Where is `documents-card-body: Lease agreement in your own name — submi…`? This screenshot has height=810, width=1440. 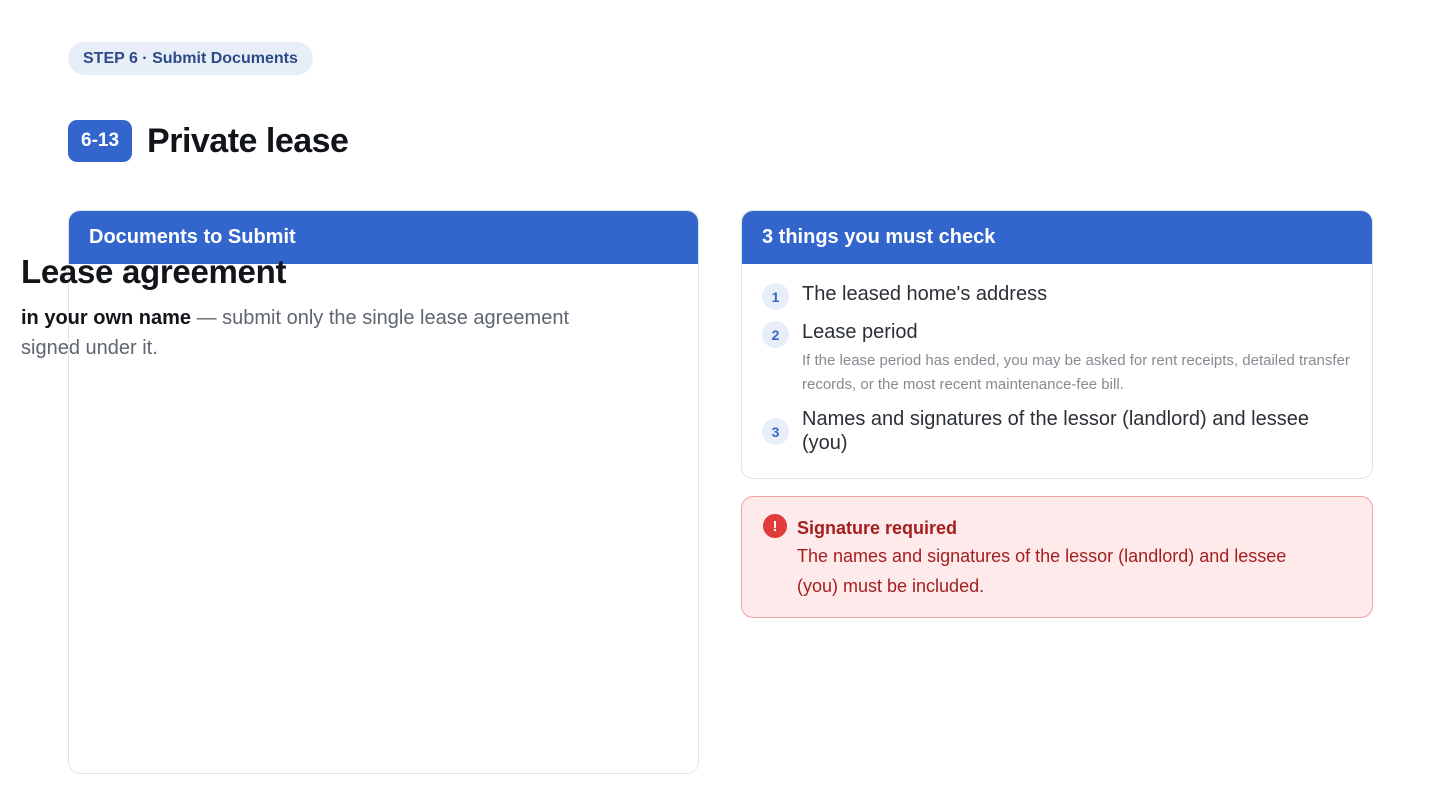
documents-card-body: Lease agreement in your own name — submi… is located at coordinates (311, 308).